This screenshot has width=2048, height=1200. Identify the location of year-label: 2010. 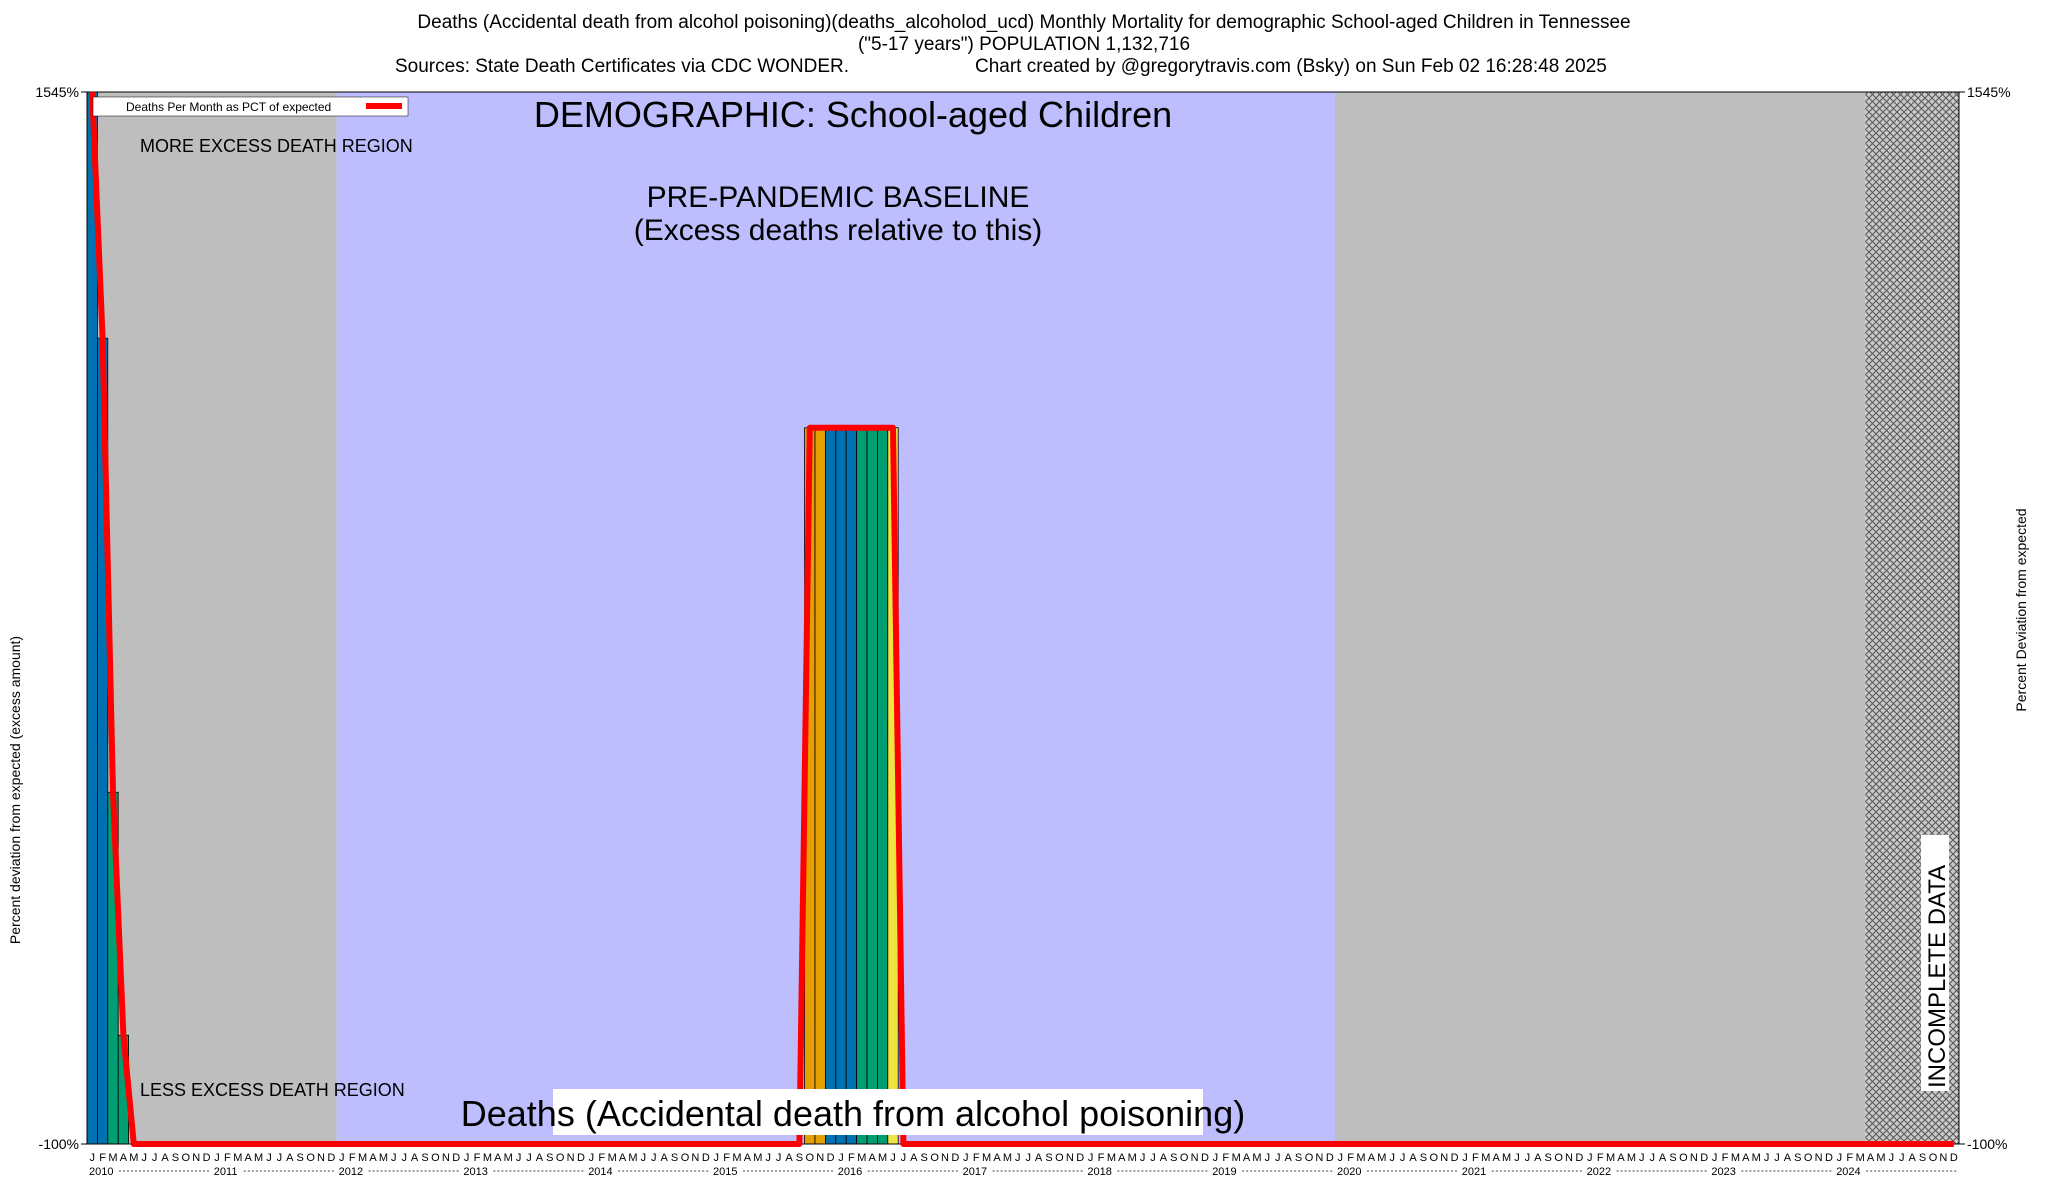
(101, 1172).